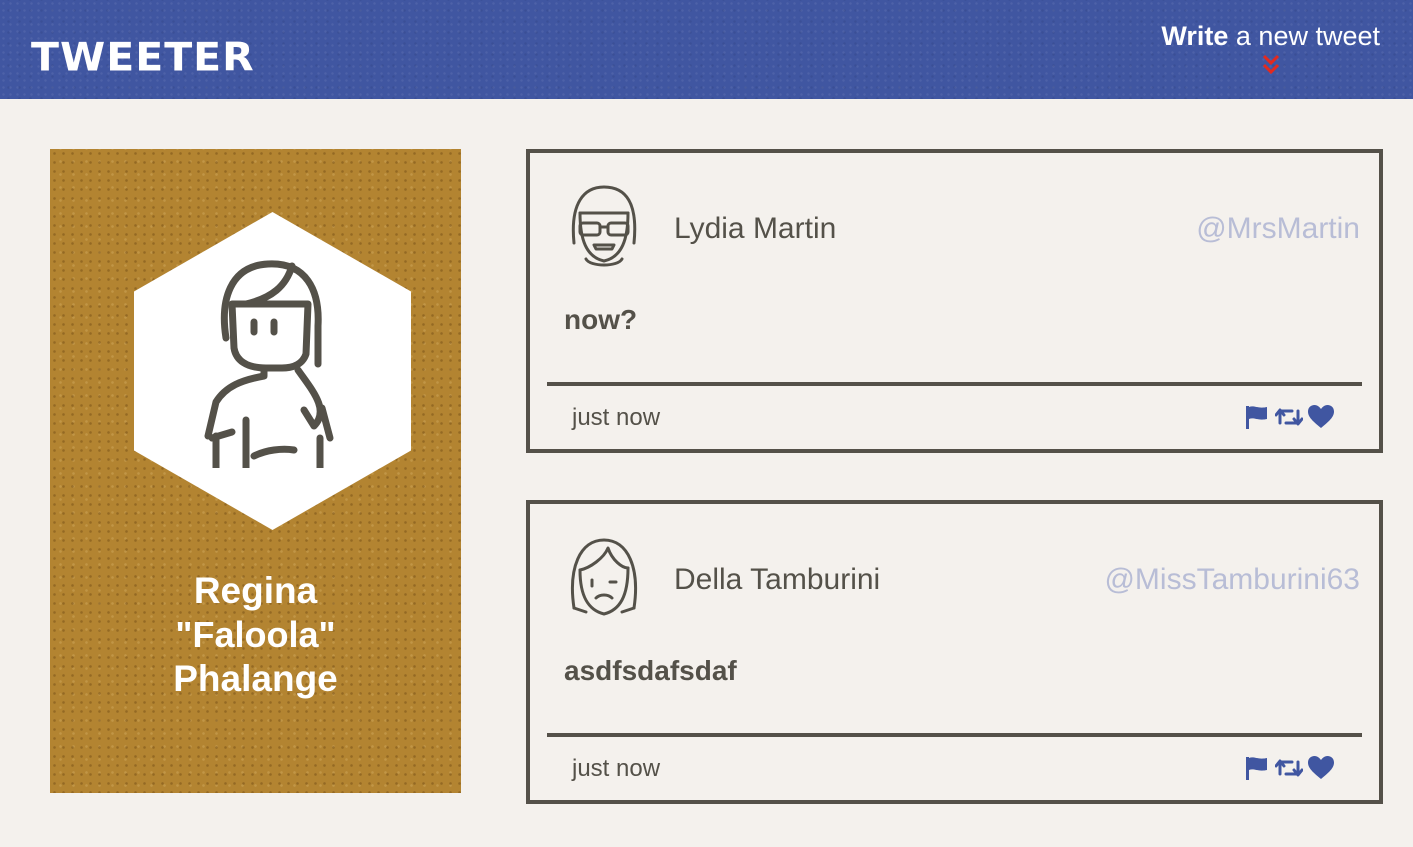 The height and width of the screenshot is (847, 1413). What do you see at coordinates (601, 319) in the screenshot?
I see `tweet-body: now?` at bounding box center [601, 319].